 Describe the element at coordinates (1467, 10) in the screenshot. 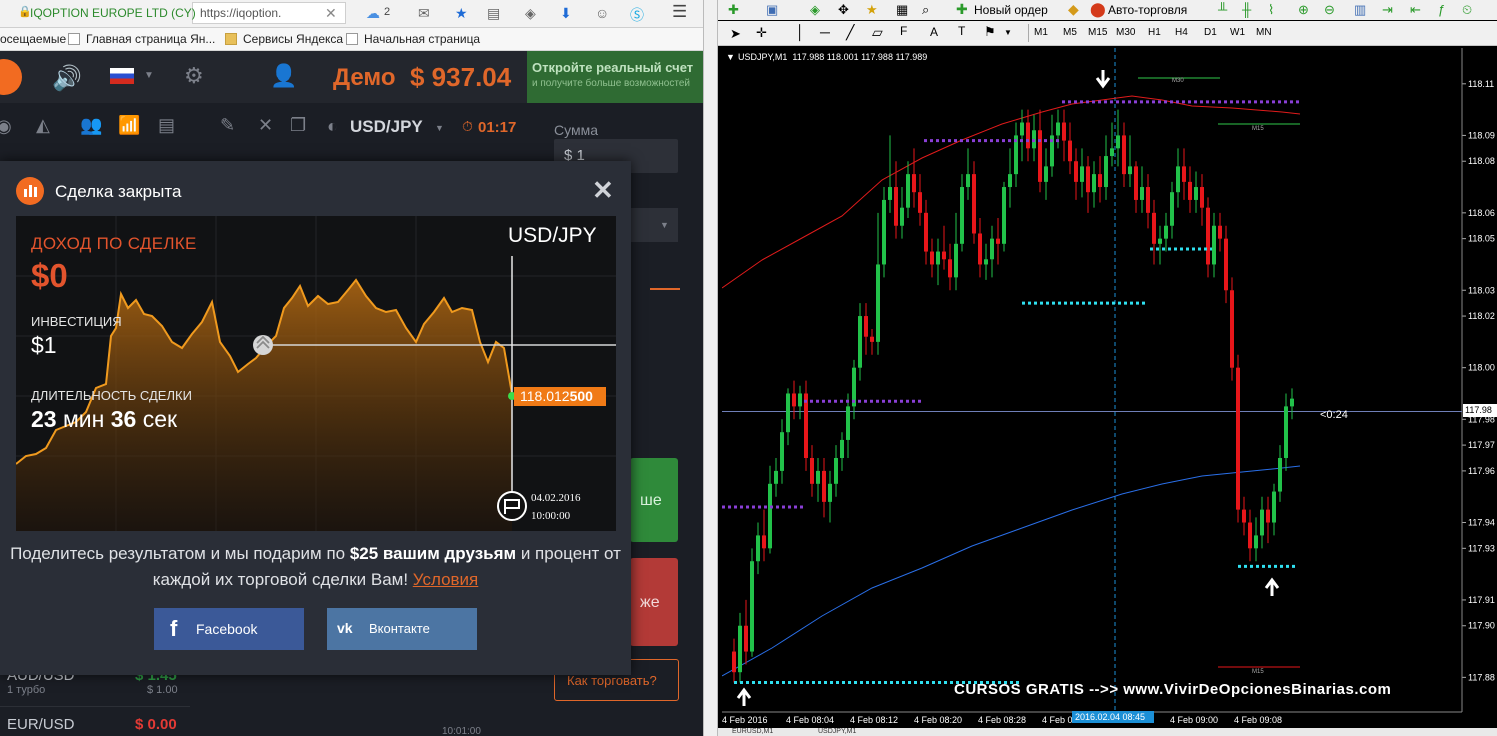

I see `period-icon: ⏲` at that location.